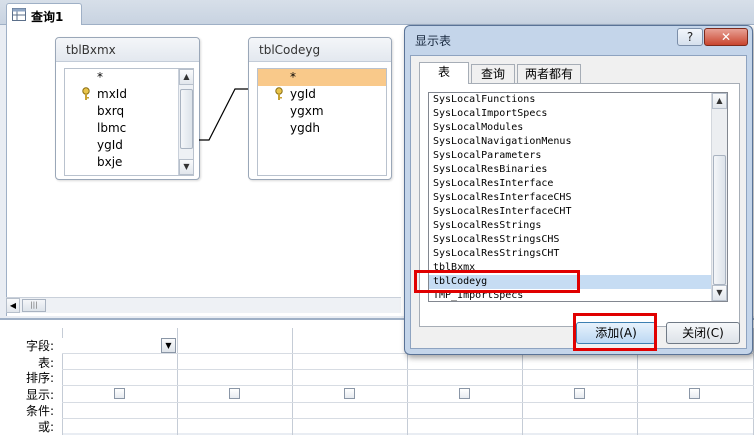  What do you see at coordinates (203, 305) in the screenshot?
I see `design-horizontal-scrollbar: ◀ |||` at bounding box center [203, 305].